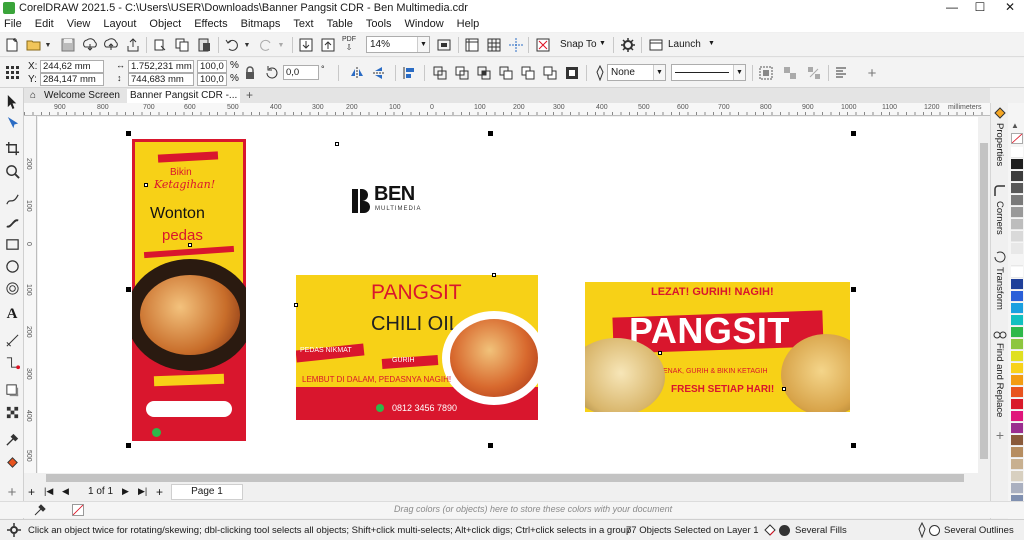 The width and height of the screenshot is (1024, 540). What do you see at coordinates (984, 295) in the screenshot?
I see `vertical-scrollbar` at bounding box center [984, 295].